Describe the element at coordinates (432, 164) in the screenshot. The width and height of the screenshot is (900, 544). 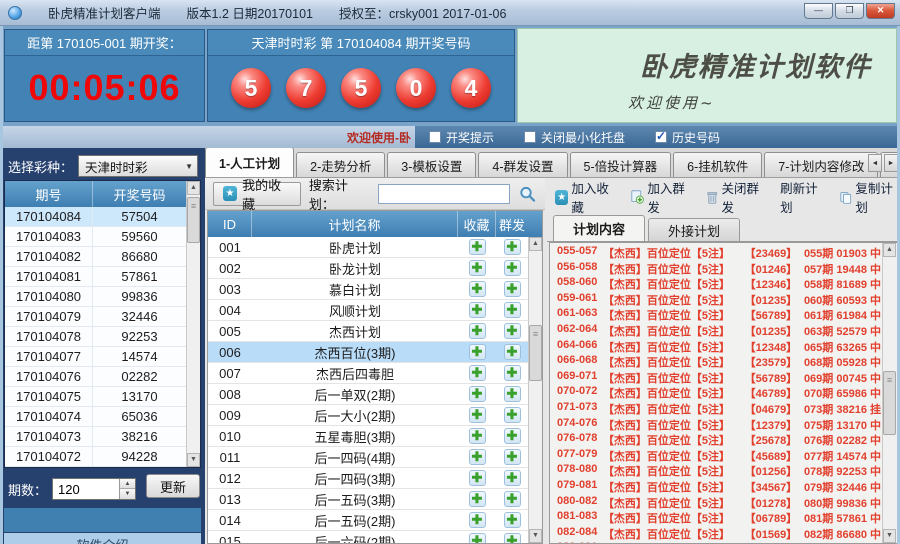
I see `main-tab: 3-模板设置` at that location.